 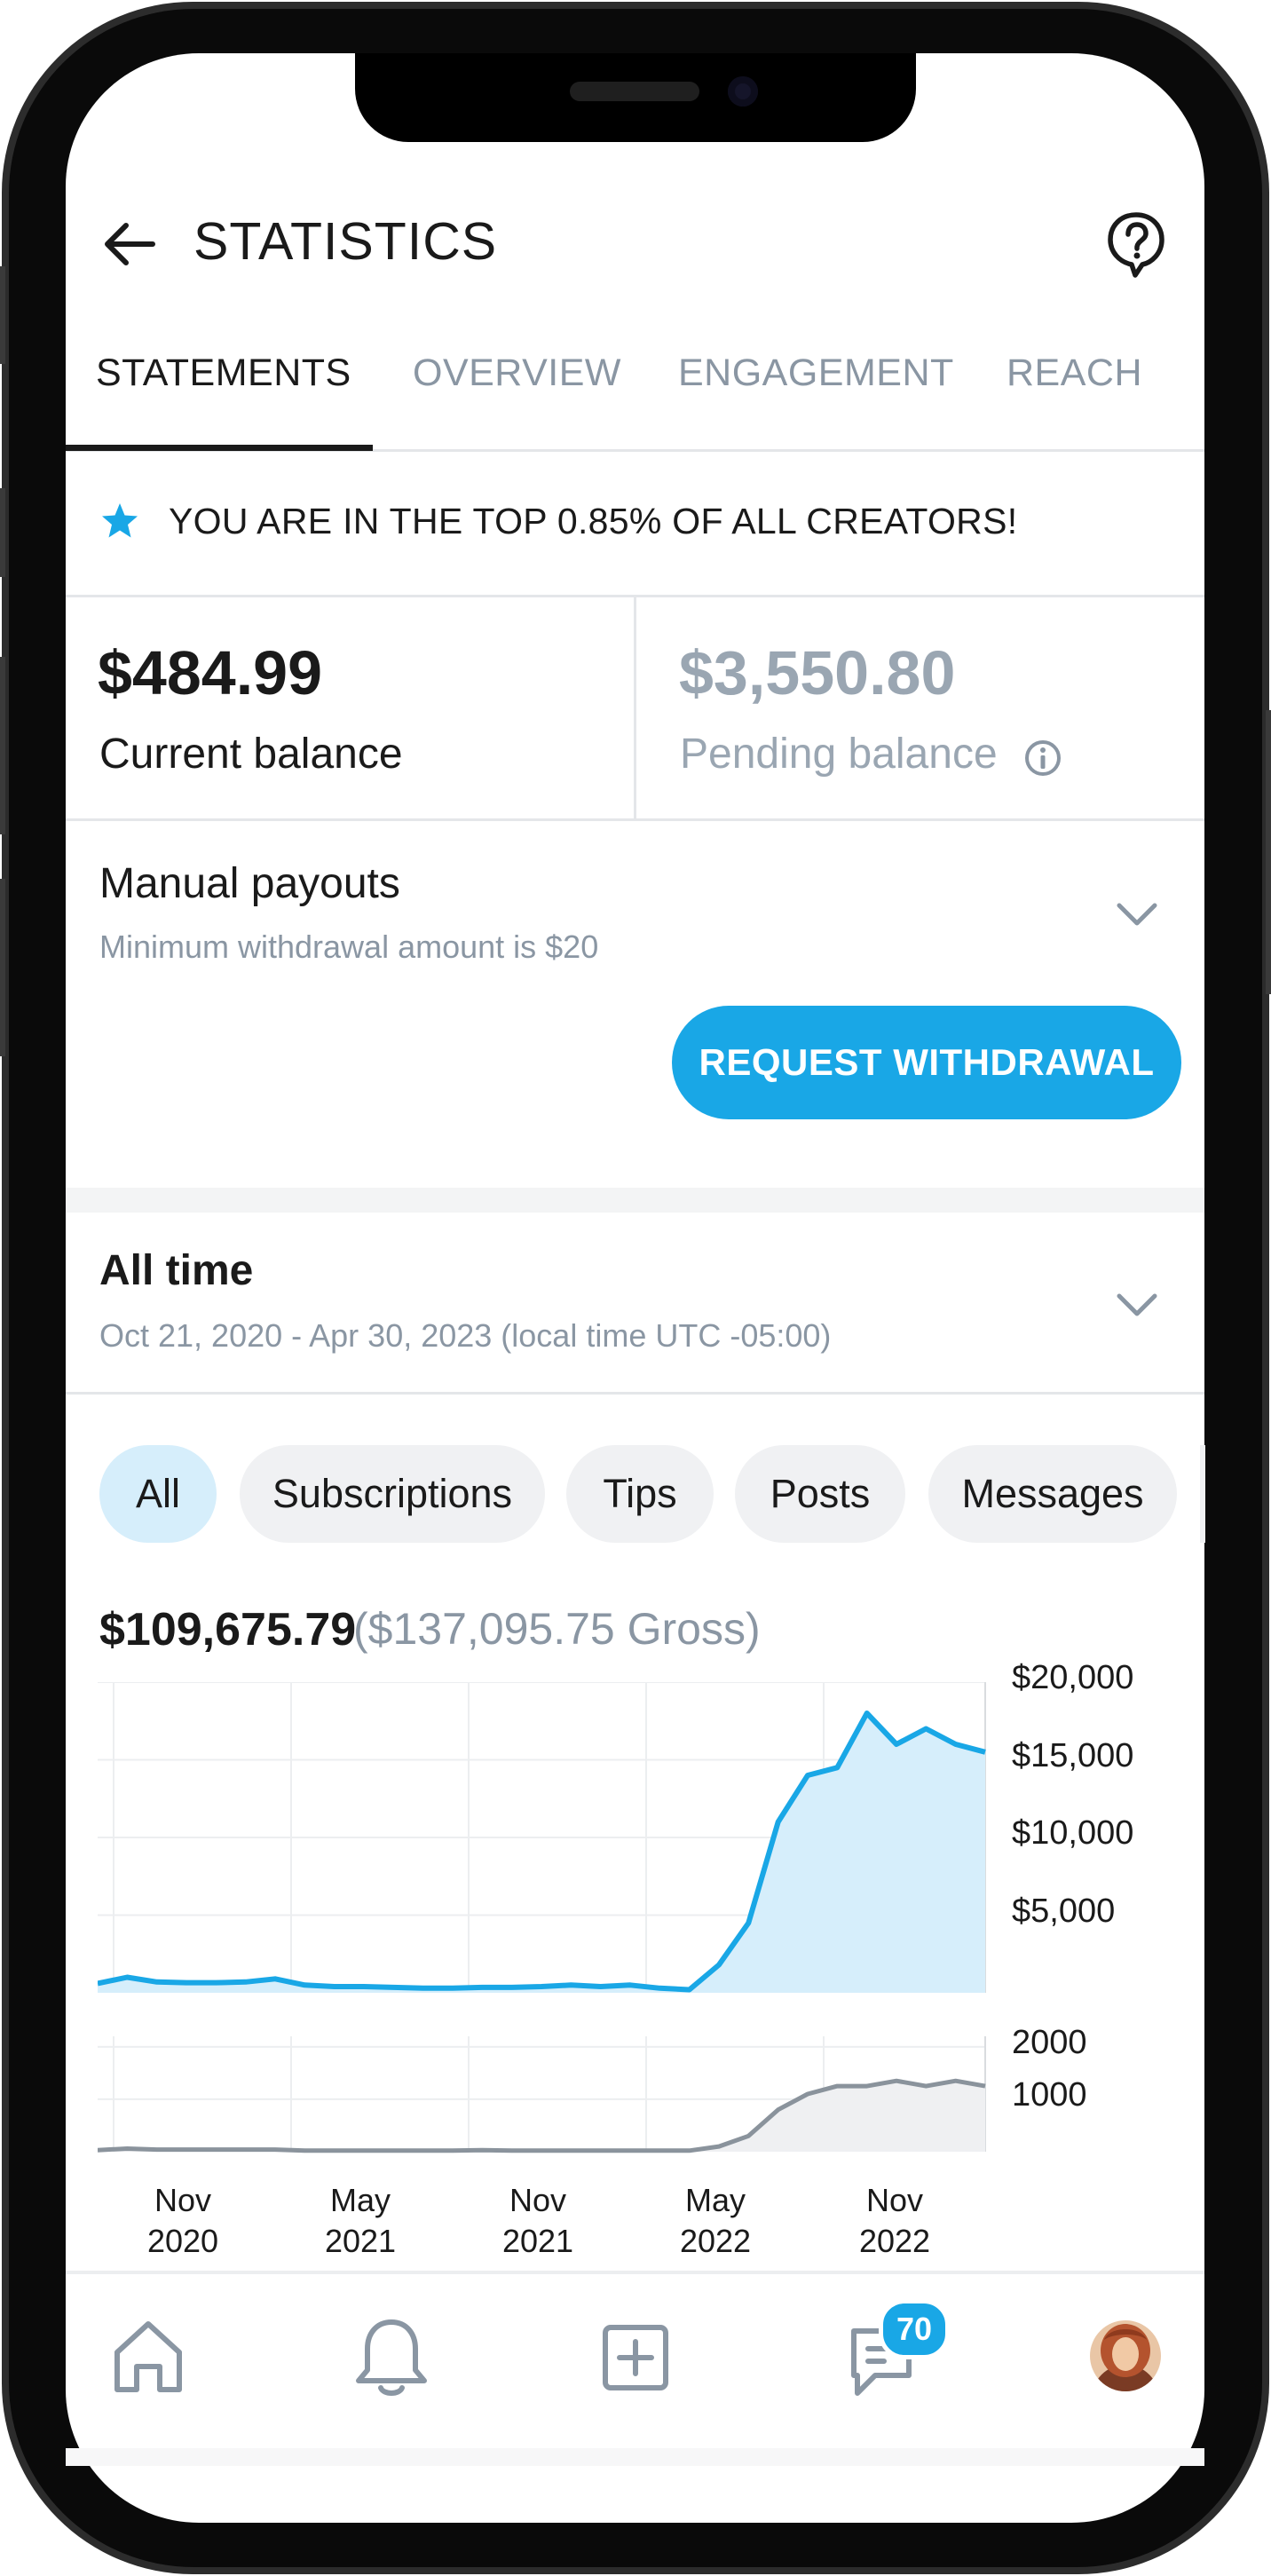 What do you see at coordinates (219, 448) in the screenshot?
I see `active-tab-indicator` at bounding box center [219, 448].